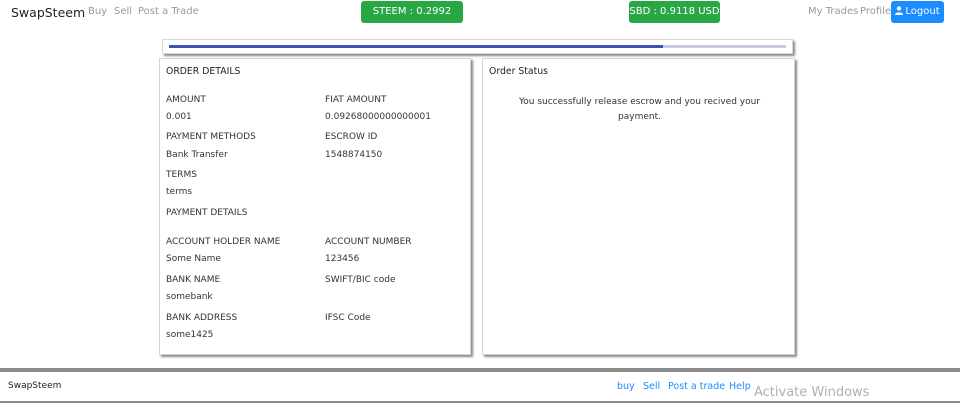  Describe the element at coordinates (416, 46) in the screenshot. I see `progress-fill` at that location.